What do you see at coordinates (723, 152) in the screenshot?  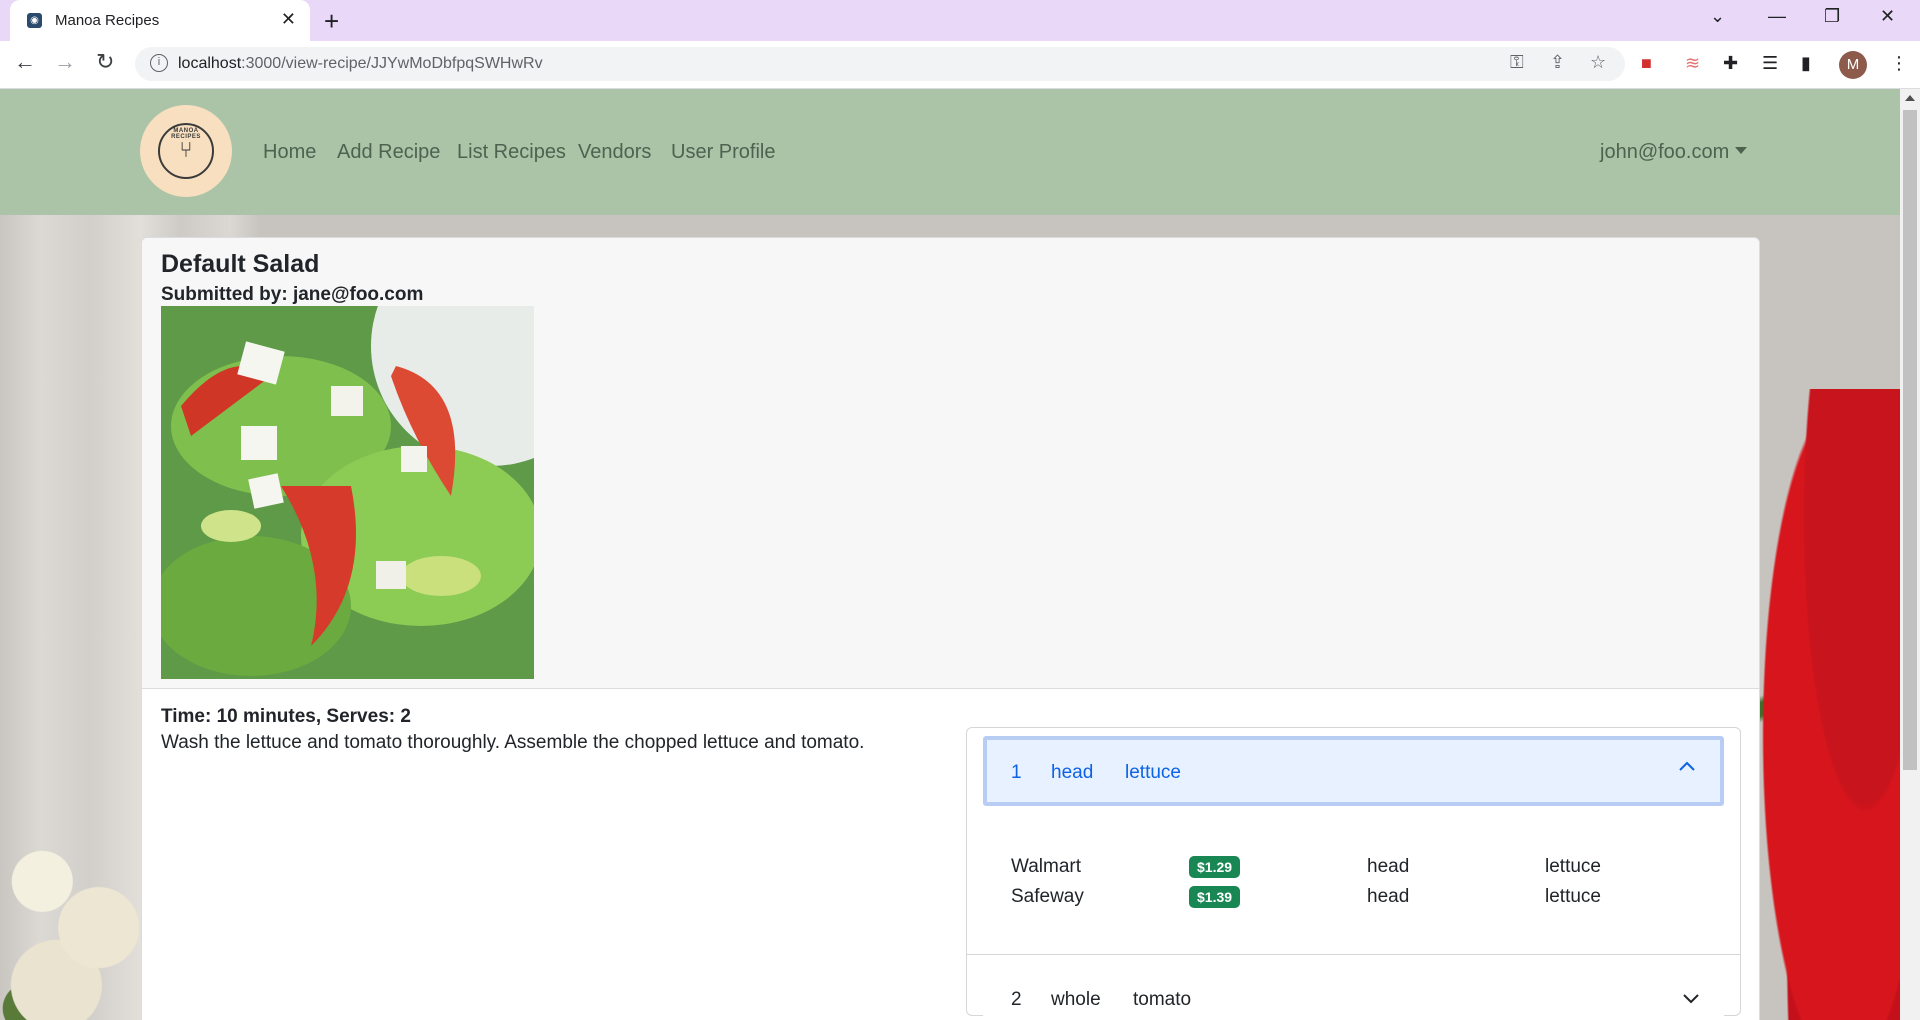 I see `nav-user-profile: User Profile` at bounding box center [723, 152].